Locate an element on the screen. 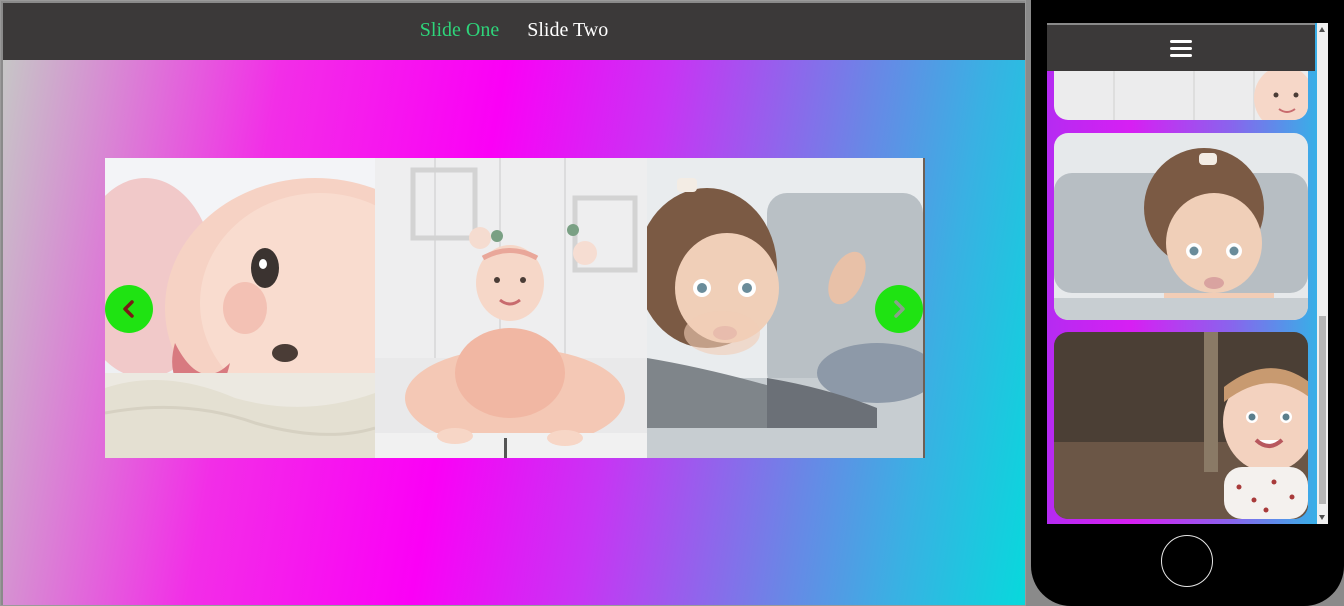  toddler-sofa-thumbnail is located at coordinates (1181, 226).